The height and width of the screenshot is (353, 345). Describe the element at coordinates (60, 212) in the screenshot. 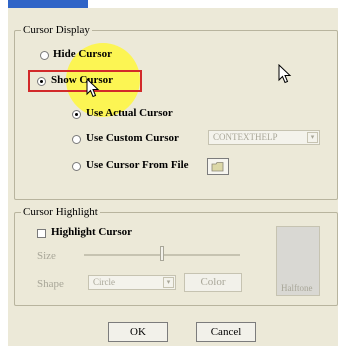

I see `cursor-highlight-legend: Cursor Highlight` at that location.